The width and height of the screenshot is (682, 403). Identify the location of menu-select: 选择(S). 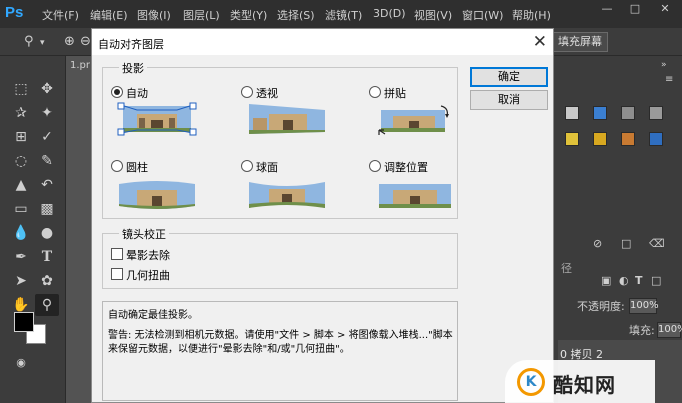
(296, 15).